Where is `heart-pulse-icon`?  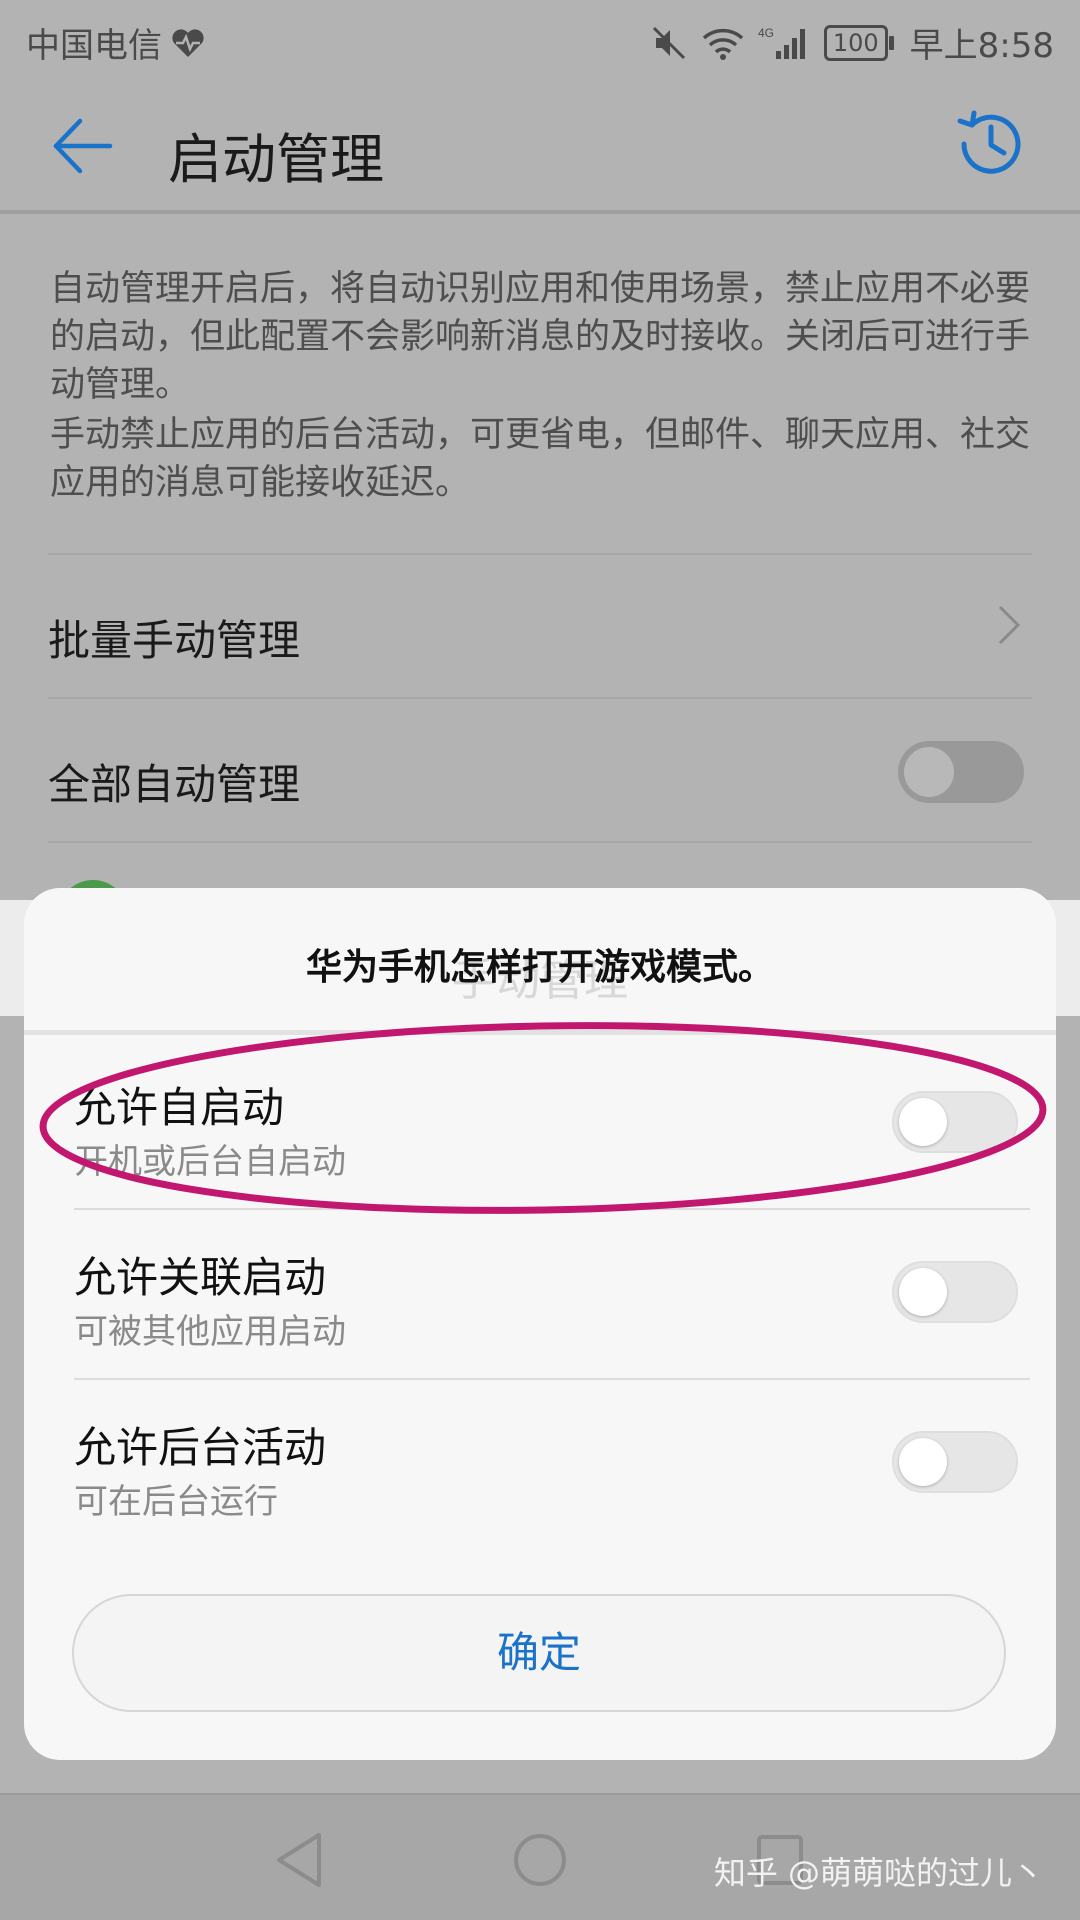
heart-pulse-icon is located at coordinates (188, 42).